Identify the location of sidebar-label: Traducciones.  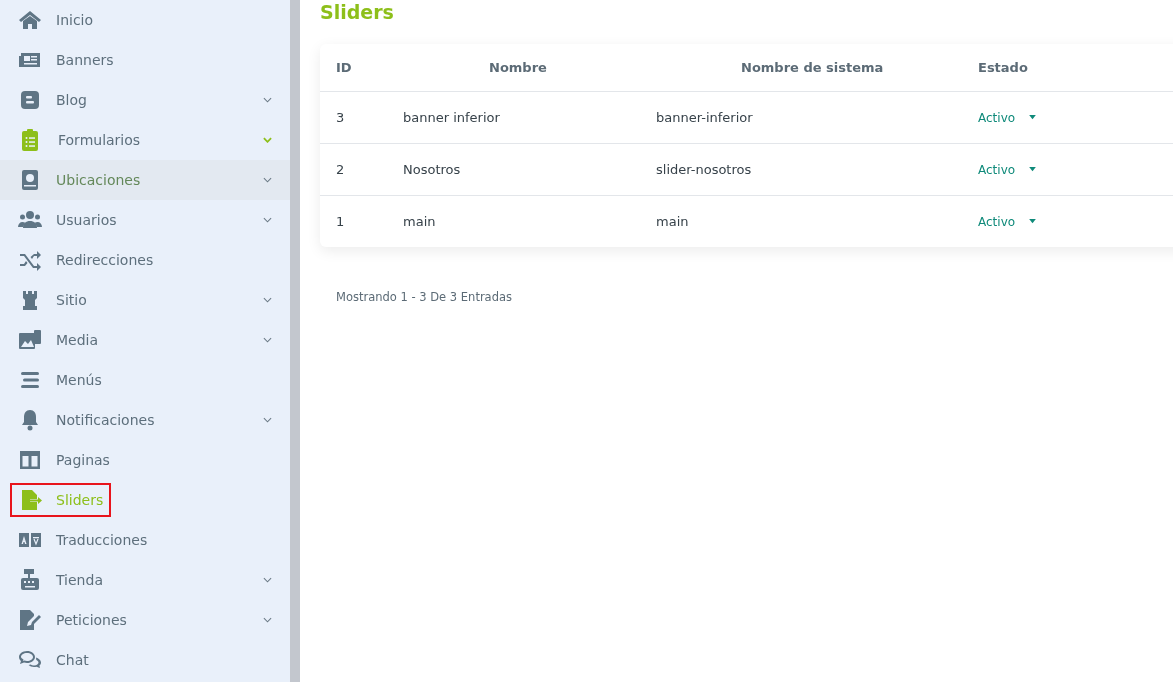
(102, 540).